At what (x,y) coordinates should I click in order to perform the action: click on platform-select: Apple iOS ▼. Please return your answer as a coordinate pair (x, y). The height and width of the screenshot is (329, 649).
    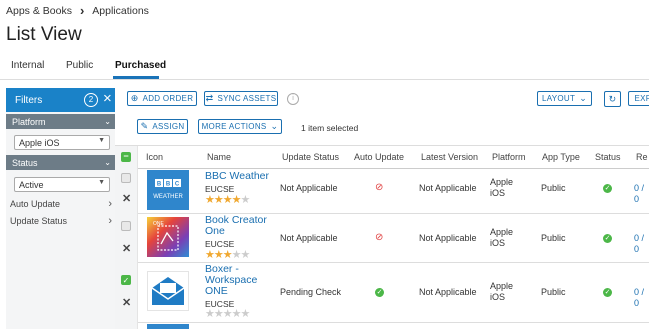
    Looking at the image, I should click on (62, 142).